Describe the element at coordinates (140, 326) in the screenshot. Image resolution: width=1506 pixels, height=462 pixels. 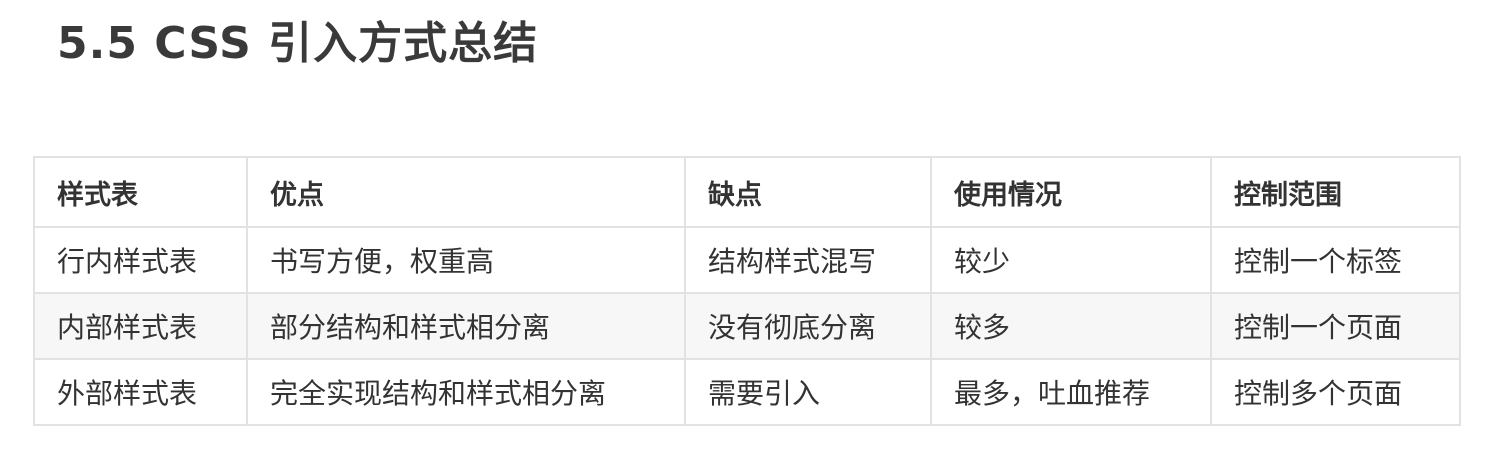
I see `cell-stylesheet: 内部样式表` at that location.